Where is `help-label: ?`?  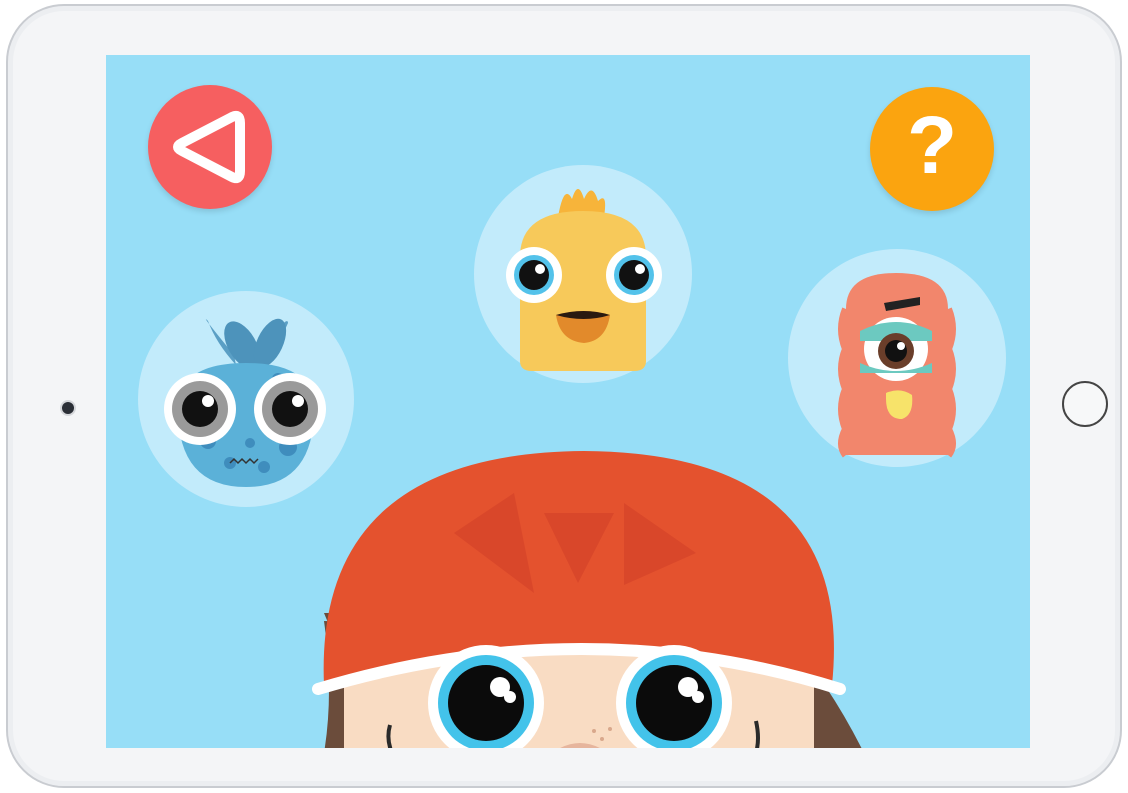 help-label: ? is located at coordinates (932, 145).